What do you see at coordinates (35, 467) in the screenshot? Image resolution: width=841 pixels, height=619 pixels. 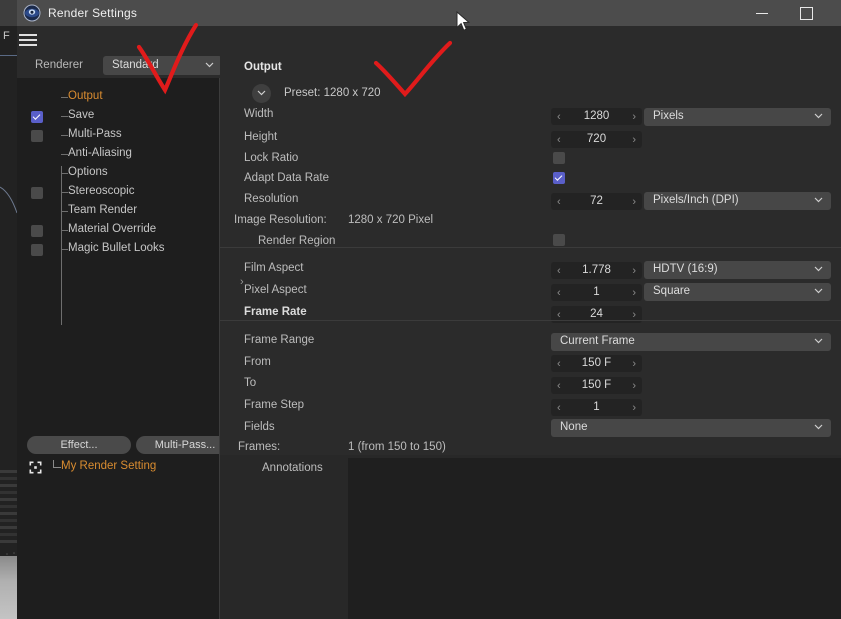 I see `render-active-icon` at bounding box center [35, 467].